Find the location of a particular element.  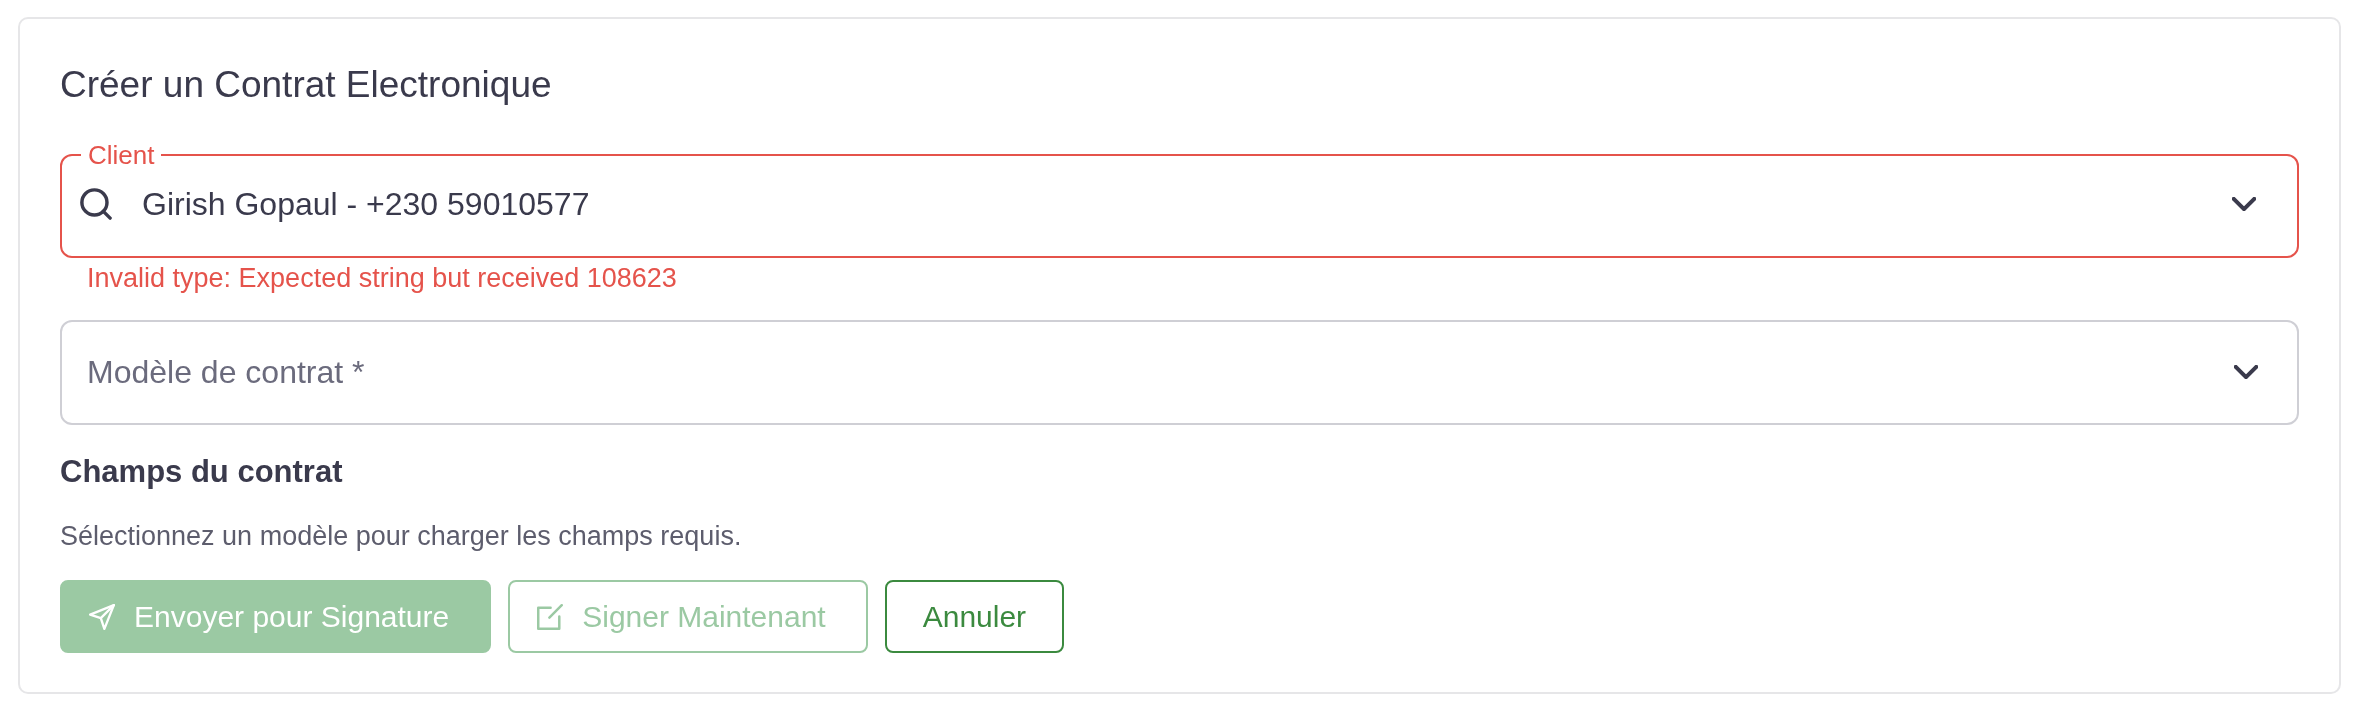

form-title: Créer un Contrat Electronique is located at coordinates (306, 85).